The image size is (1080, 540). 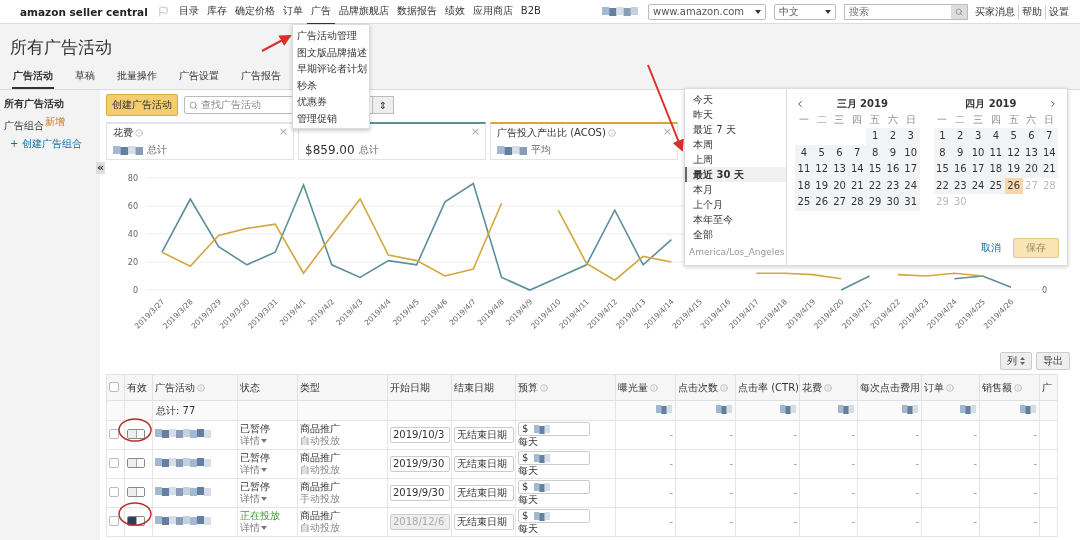 What do you see at coordinates (137, 77) in the screenshot?
I see `tab: 批量操作` at bounding box center [137, 77].